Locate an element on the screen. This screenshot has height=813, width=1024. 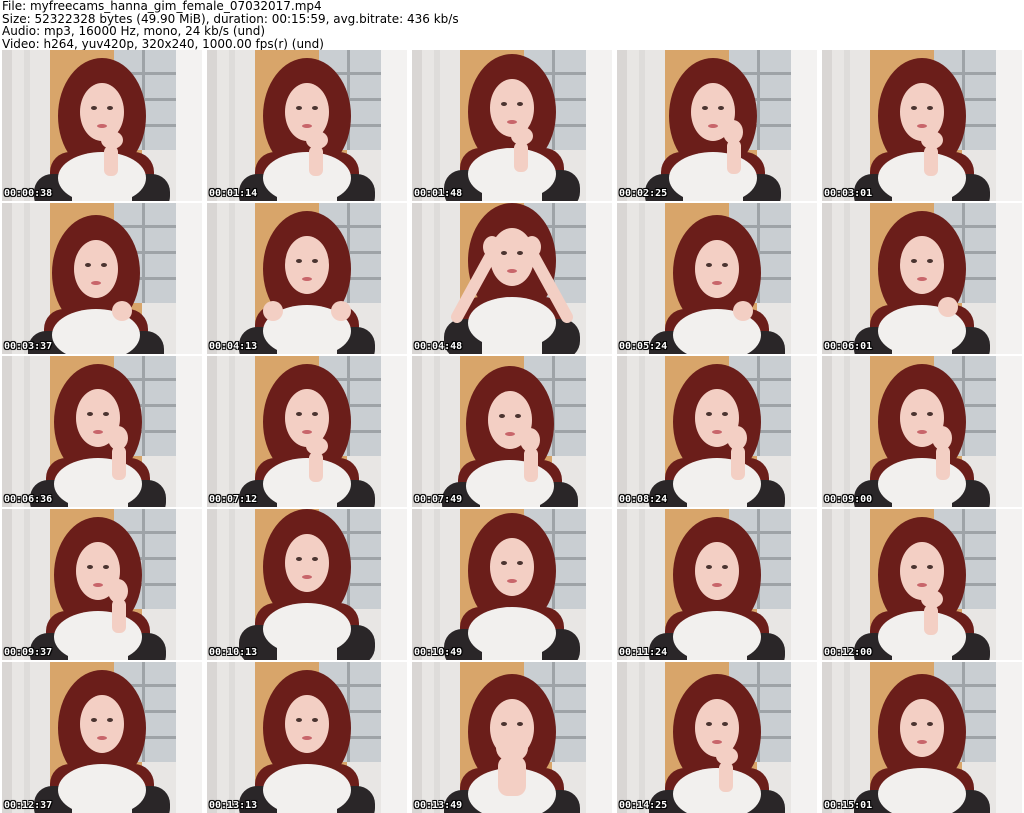
frame-timestamp: 00:05:24 is located at coordinates (643, 346).